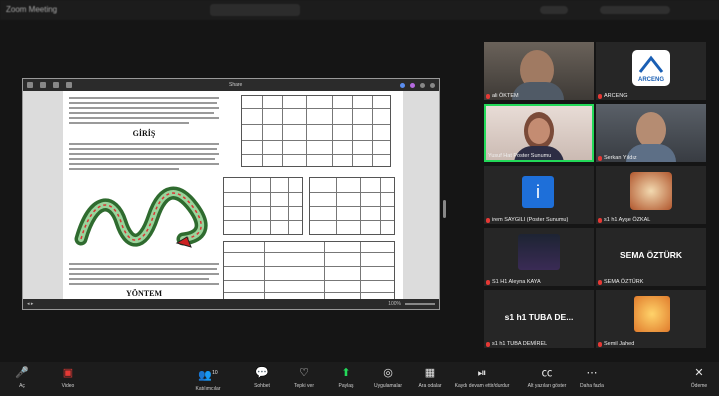  I want to click on participant-name: Serkan Yıldız, so click(620, 158).